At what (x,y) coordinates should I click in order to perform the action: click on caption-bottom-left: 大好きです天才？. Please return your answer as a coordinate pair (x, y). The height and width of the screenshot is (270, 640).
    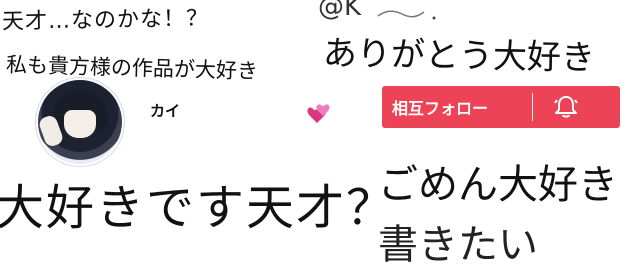
    Looking at the image, I should click on (198, 208).